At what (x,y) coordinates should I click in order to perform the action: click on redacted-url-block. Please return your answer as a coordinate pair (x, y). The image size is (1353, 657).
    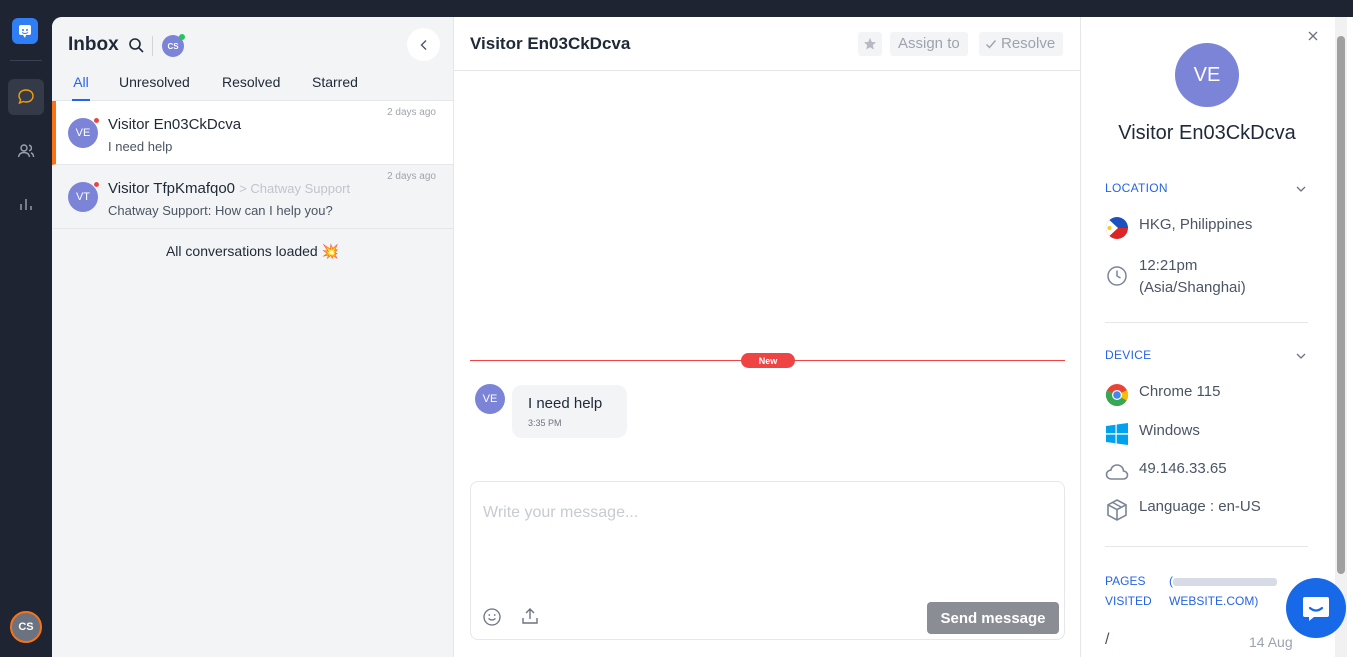
    Looking at the image, I should click on (1225, 581).